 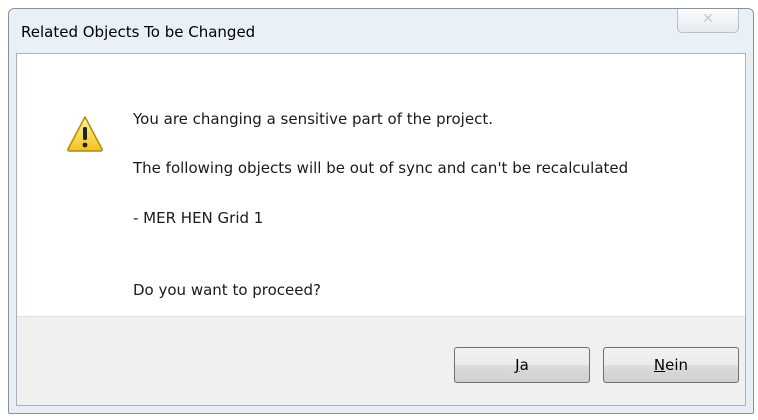 I want to click on close-icon: ✕, so click(x=708, y=19).